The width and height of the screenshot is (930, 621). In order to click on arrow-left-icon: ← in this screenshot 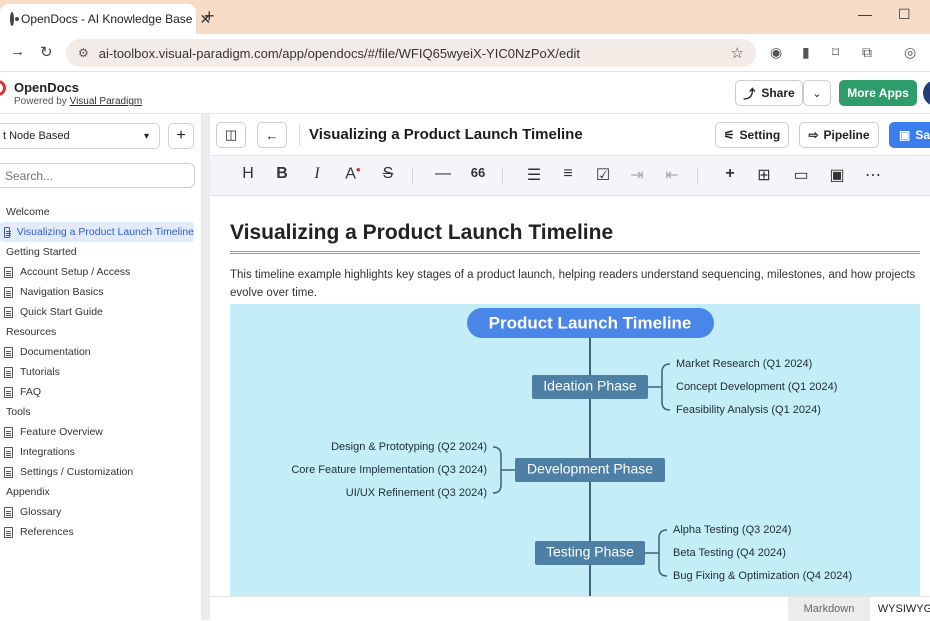, I will do `click(272, 135)`.